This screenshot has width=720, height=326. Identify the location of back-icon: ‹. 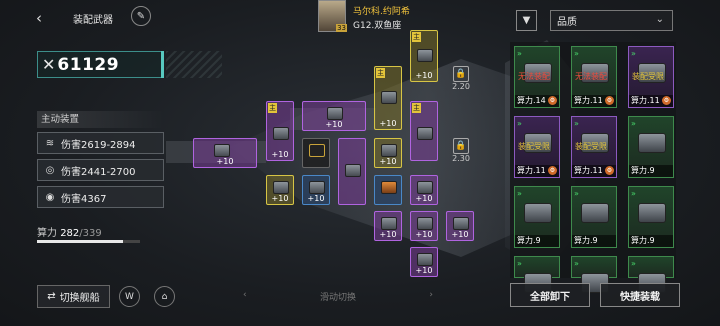
(39, 18).